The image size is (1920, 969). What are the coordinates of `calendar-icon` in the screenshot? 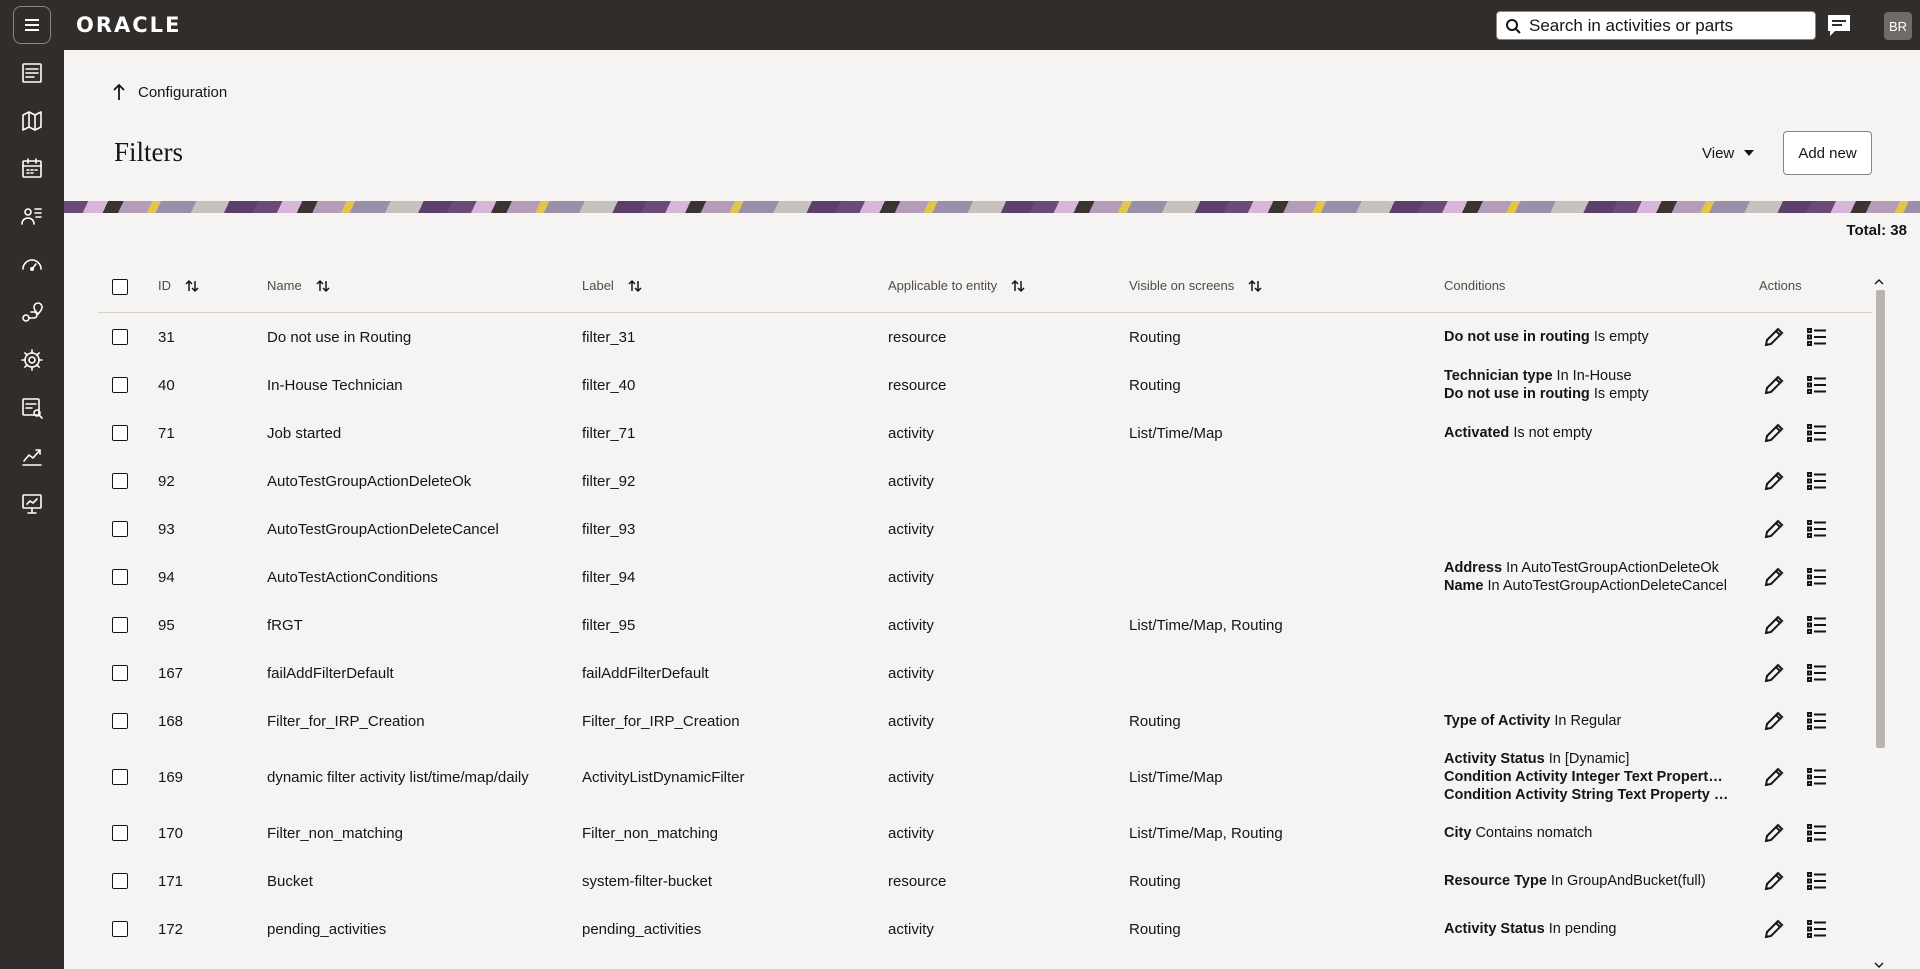 It's located at (32, 168).